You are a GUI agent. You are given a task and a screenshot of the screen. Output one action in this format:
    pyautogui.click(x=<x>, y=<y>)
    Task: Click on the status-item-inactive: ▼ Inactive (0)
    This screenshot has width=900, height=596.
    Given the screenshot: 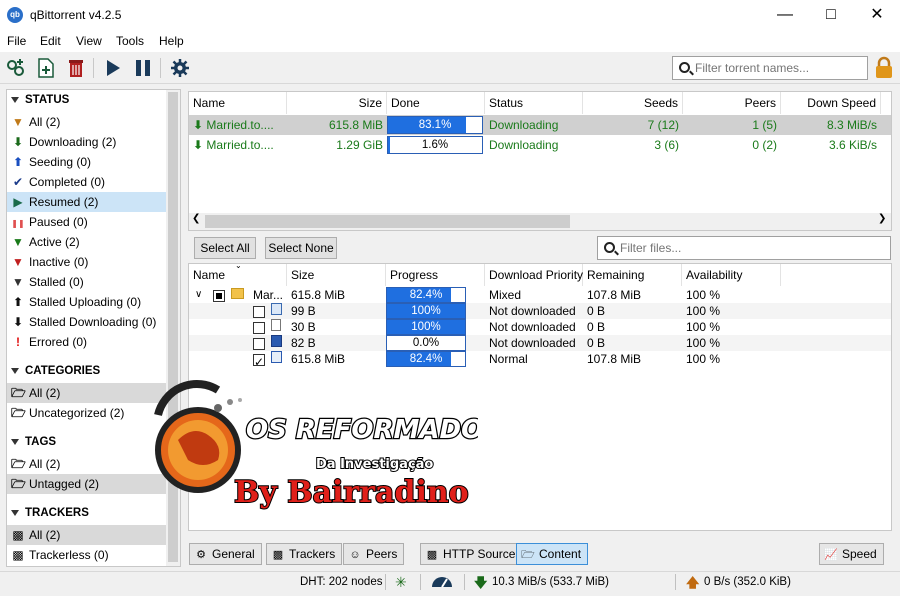 What is the action you would take?
    pyautogui.click(x=87, y=262)
    